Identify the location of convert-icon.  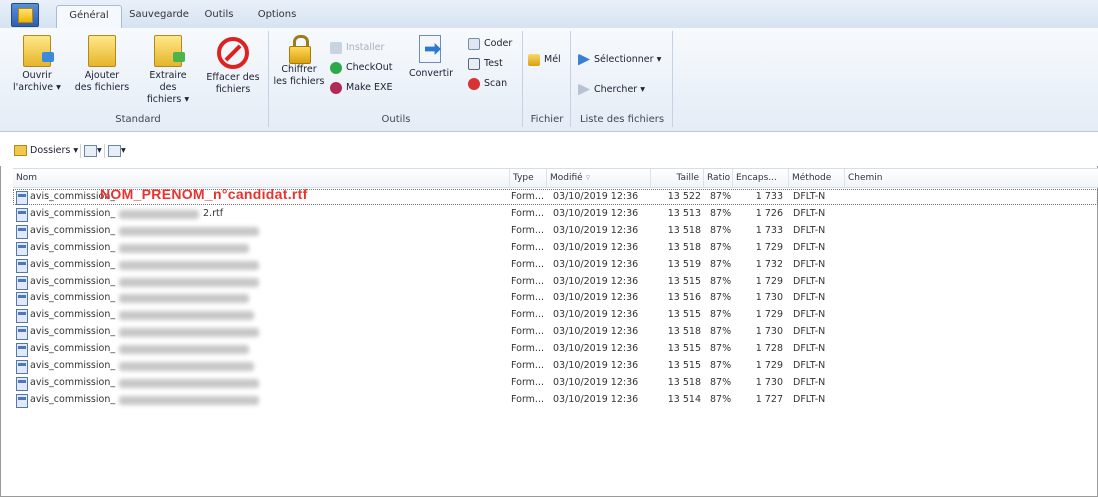
(431, 50).